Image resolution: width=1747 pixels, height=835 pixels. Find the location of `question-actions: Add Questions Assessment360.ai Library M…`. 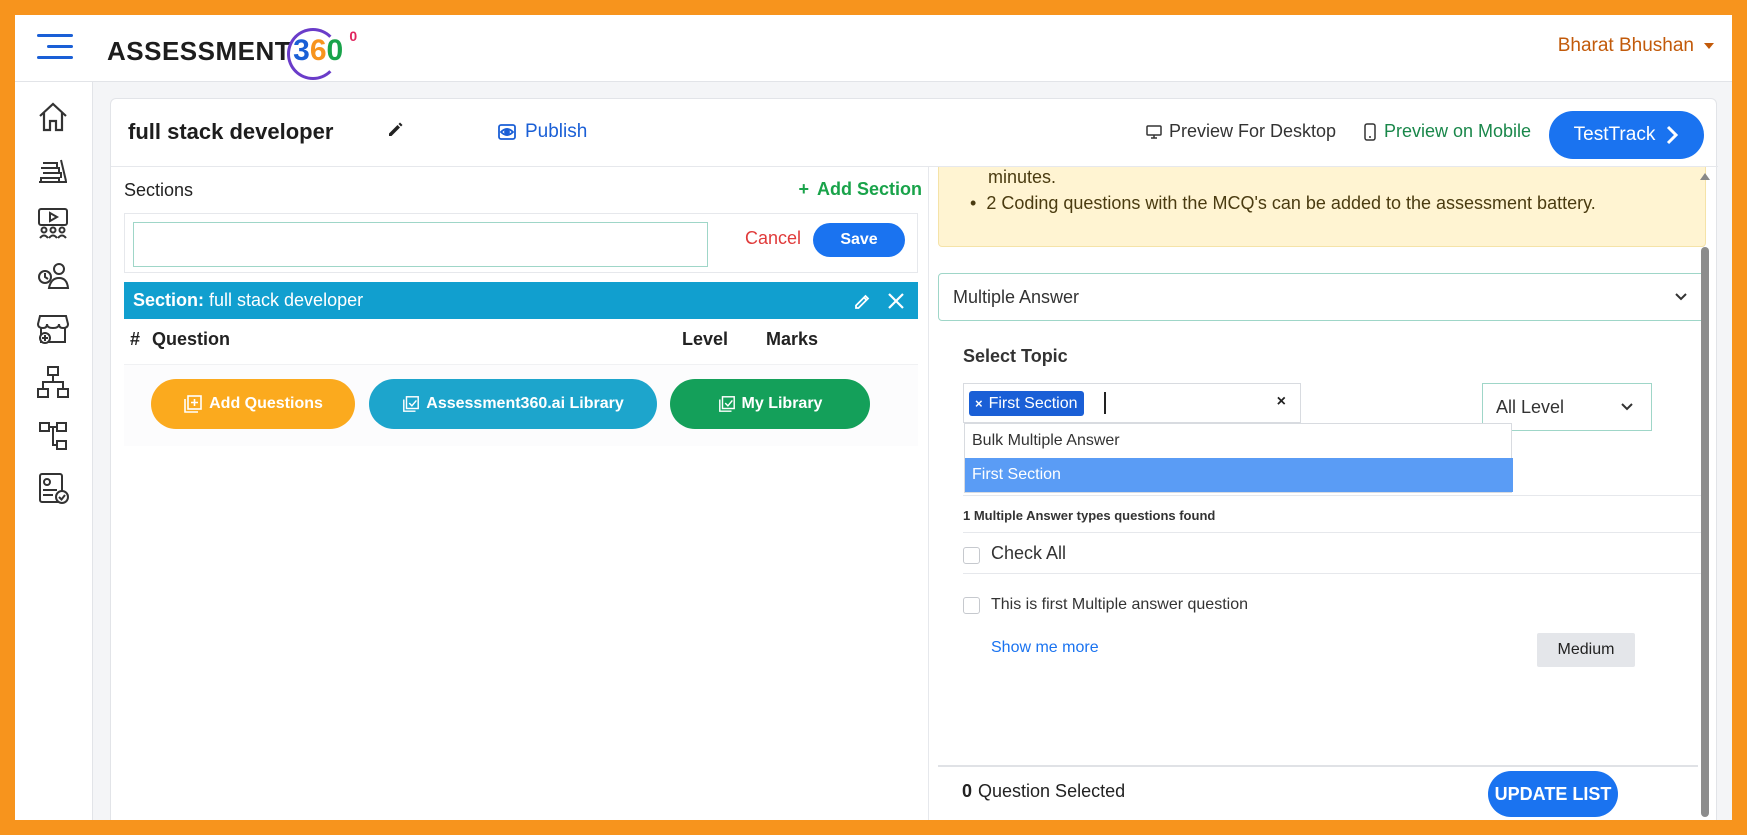

question-actions: Add Questions Assessment360.ai Library M… is located at coordinates (521, 405).